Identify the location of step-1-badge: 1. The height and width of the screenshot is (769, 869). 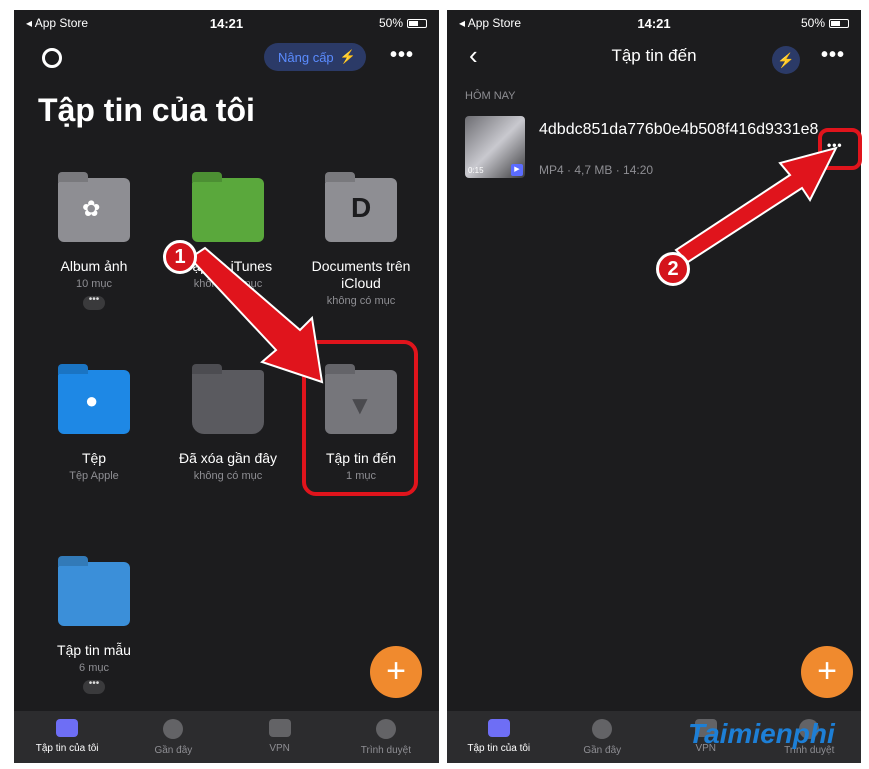
(180, 257).